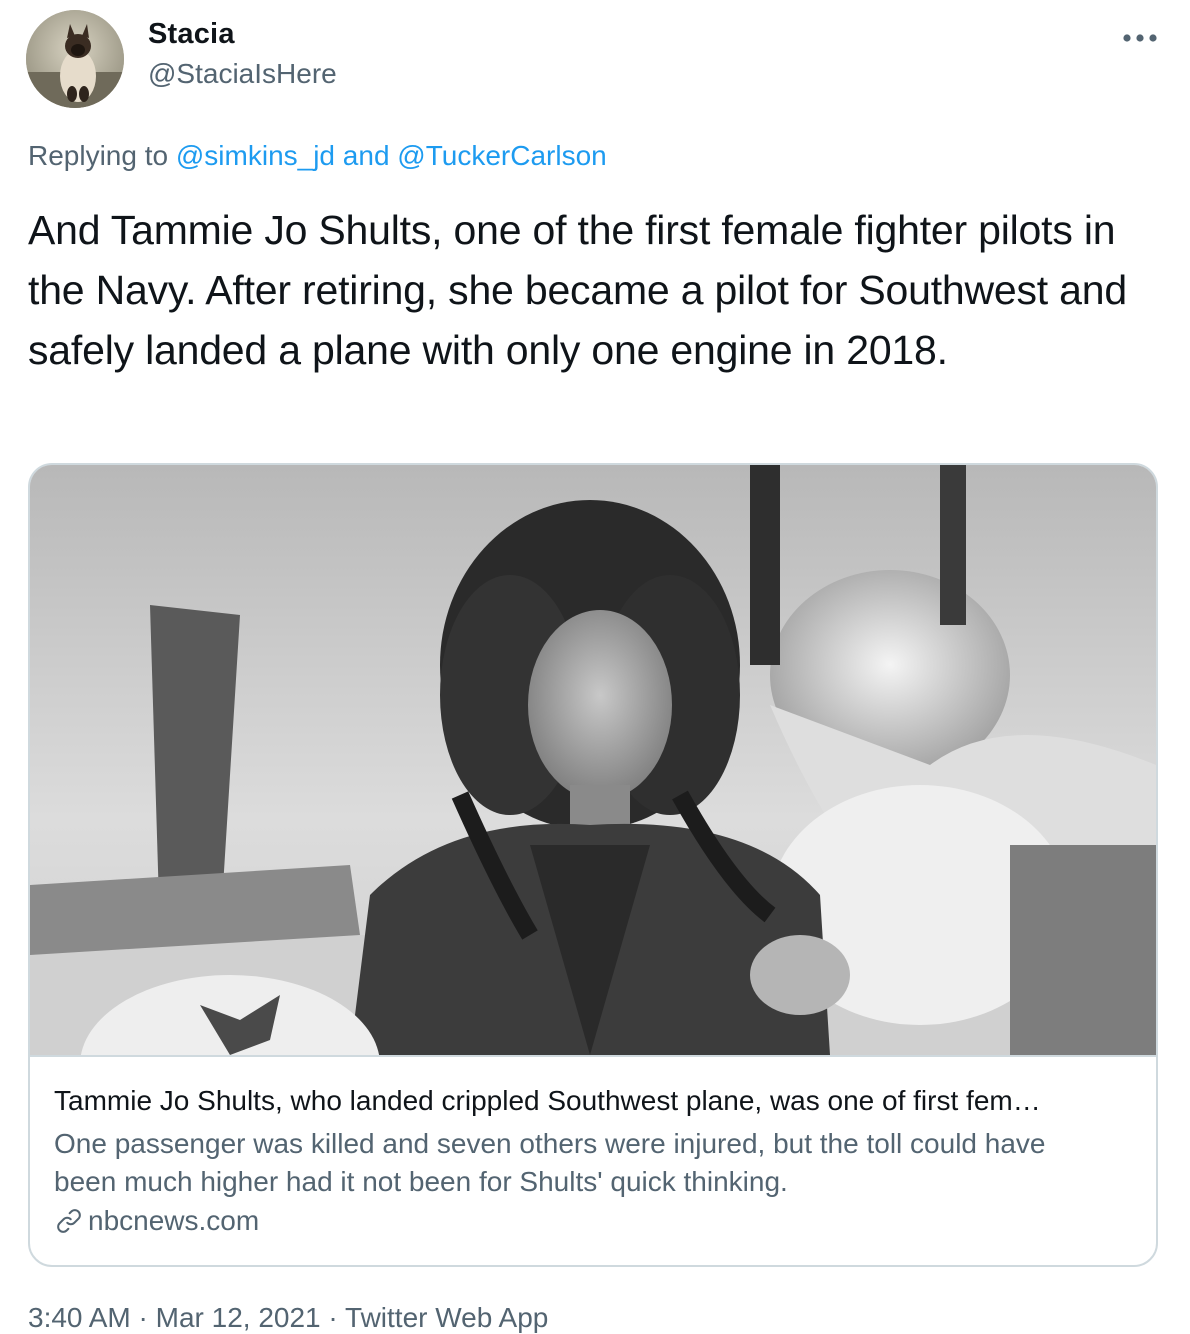 Image resolution: width=1190 pixels, height=1334 pixels. I want to click on author-handle: @StaciaIsHere, so click(242, 74).